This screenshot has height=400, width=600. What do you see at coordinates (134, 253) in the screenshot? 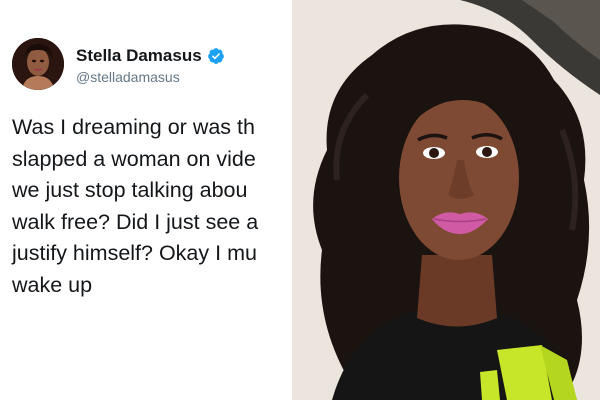
I see `tweet-line: justify himself? Okay I mu` at bounding box center [134, 253].